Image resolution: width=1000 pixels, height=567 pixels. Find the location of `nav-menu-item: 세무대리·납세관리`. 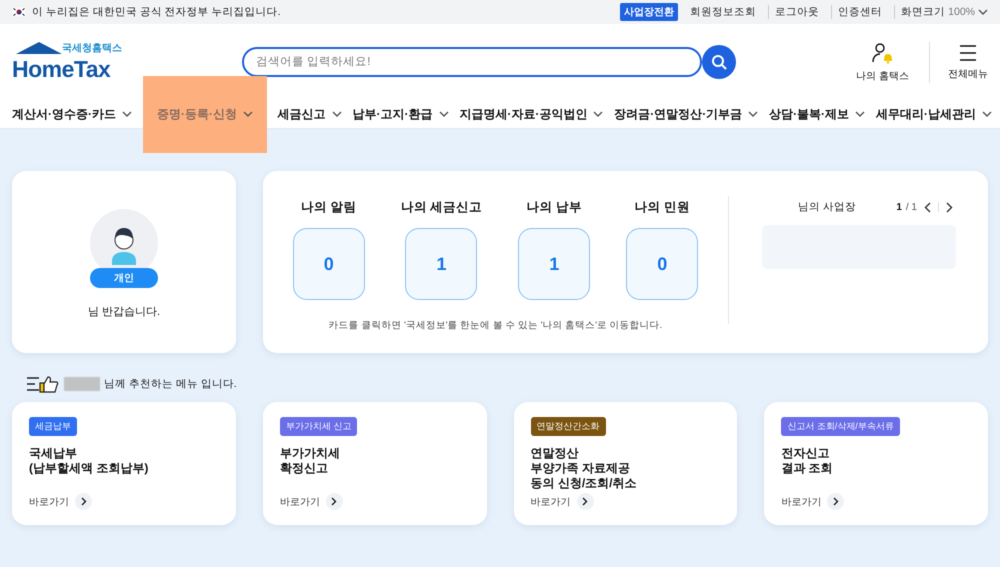

nav-menu-item: 세무대리·납세관리 is located at coordinates (934, 114).